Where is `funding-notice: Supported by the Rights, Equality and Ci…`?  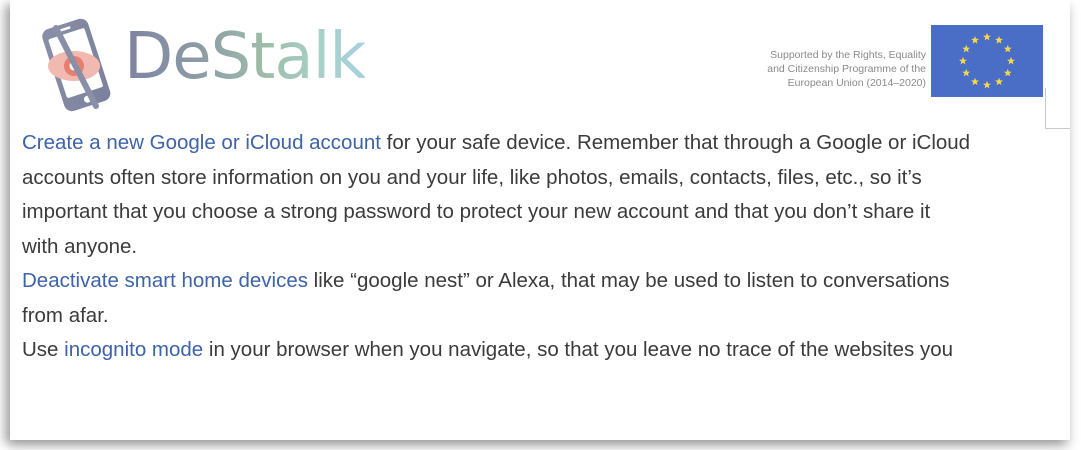 funding-notice: Supported by the Rights, Equality and Ci… is located at coordinates (811, 69).